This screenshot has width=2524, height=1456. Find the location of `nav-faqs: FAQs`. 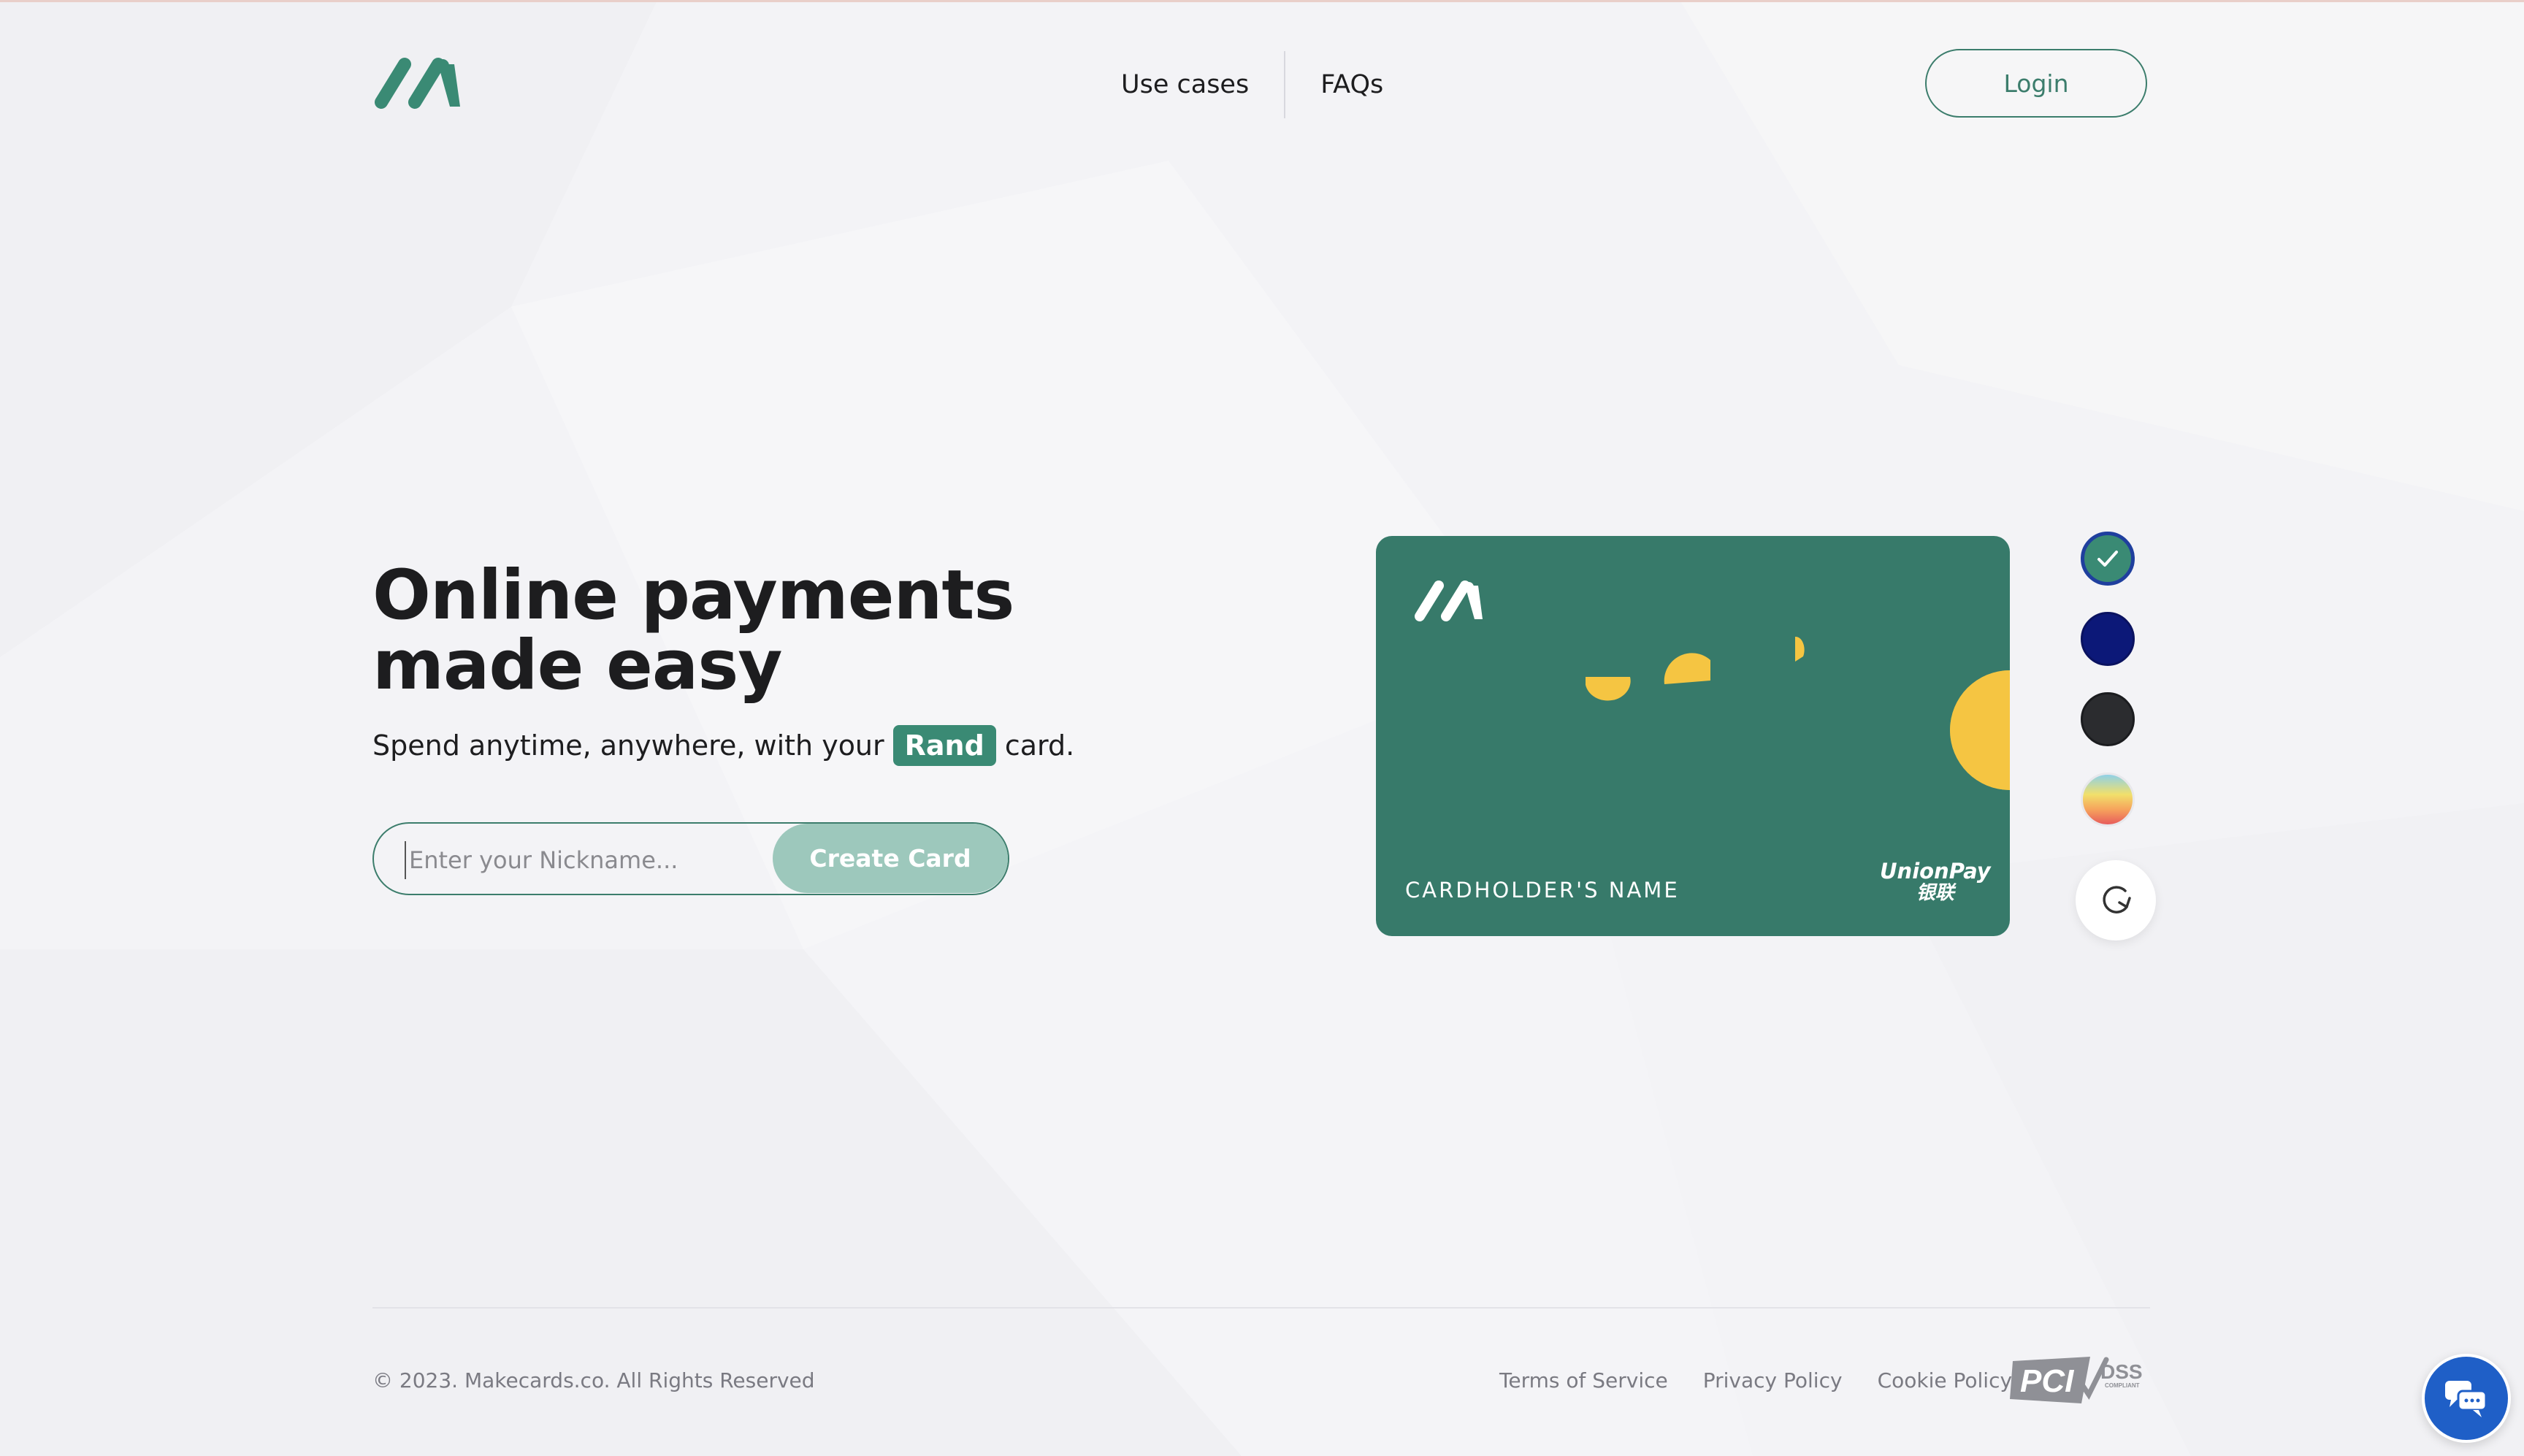

nav-faqs: FAQs is located at coordinates (1351, 84).